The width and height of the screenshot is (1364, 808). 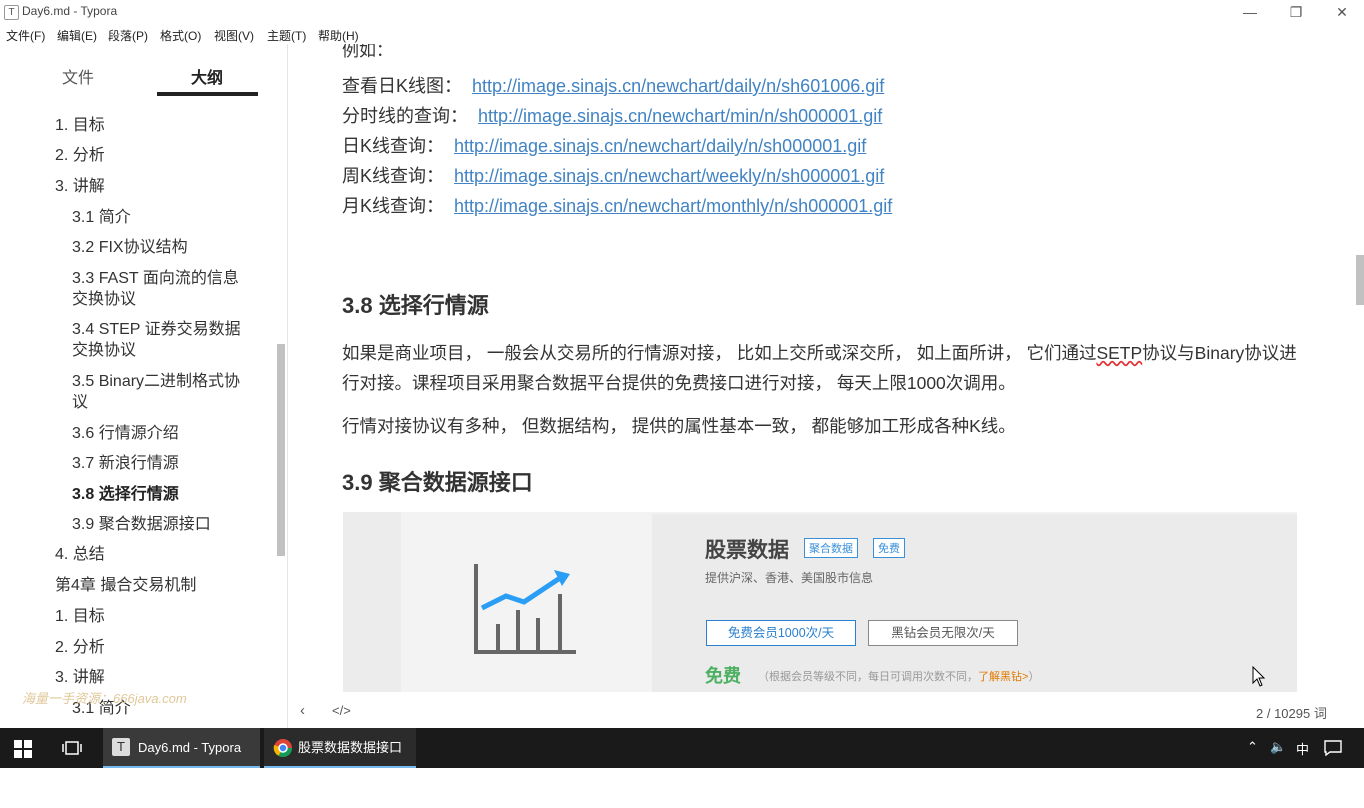 I want to click on toggle-sidebar-icon: ‹, so click(x=302, y=710).